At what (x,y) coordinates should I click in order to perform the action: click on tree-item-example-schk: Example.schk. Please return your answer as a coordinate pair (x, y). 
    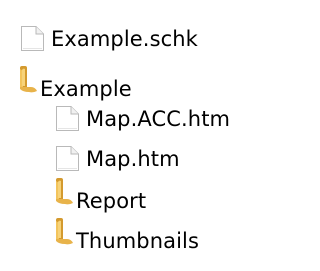
    Looking at the image, I should click on (109, 32).